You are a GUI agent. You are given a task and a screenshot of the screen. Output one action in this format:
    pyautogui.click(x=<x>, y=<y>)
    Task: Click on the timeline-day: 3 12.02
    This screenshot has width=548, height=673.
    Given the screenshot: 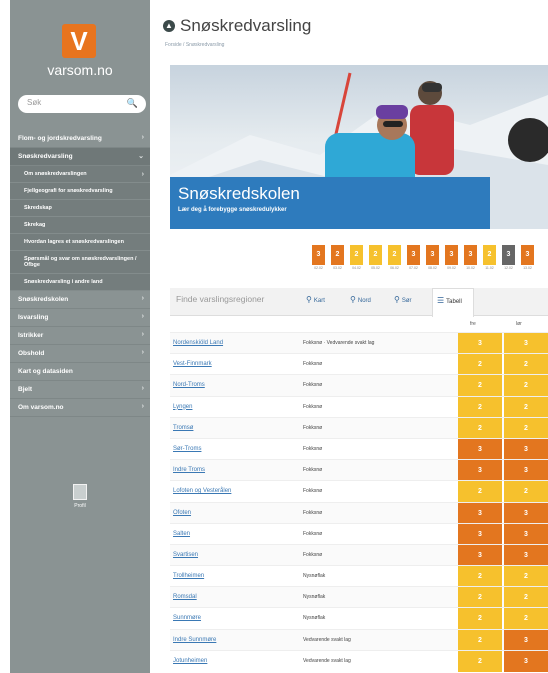 What is the action you would take?
    pyautogui.click(x=508, y=260)
    